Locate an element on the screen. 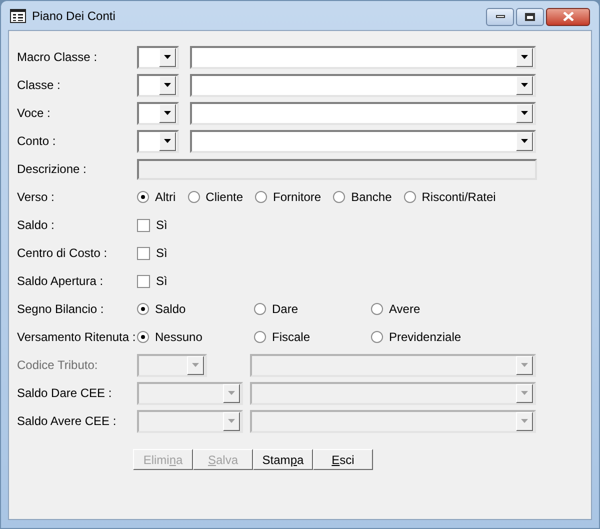 This screenshot has height=529, width=600. field-label: Saldo Dare CEE : is located at coordinates (65, 393).